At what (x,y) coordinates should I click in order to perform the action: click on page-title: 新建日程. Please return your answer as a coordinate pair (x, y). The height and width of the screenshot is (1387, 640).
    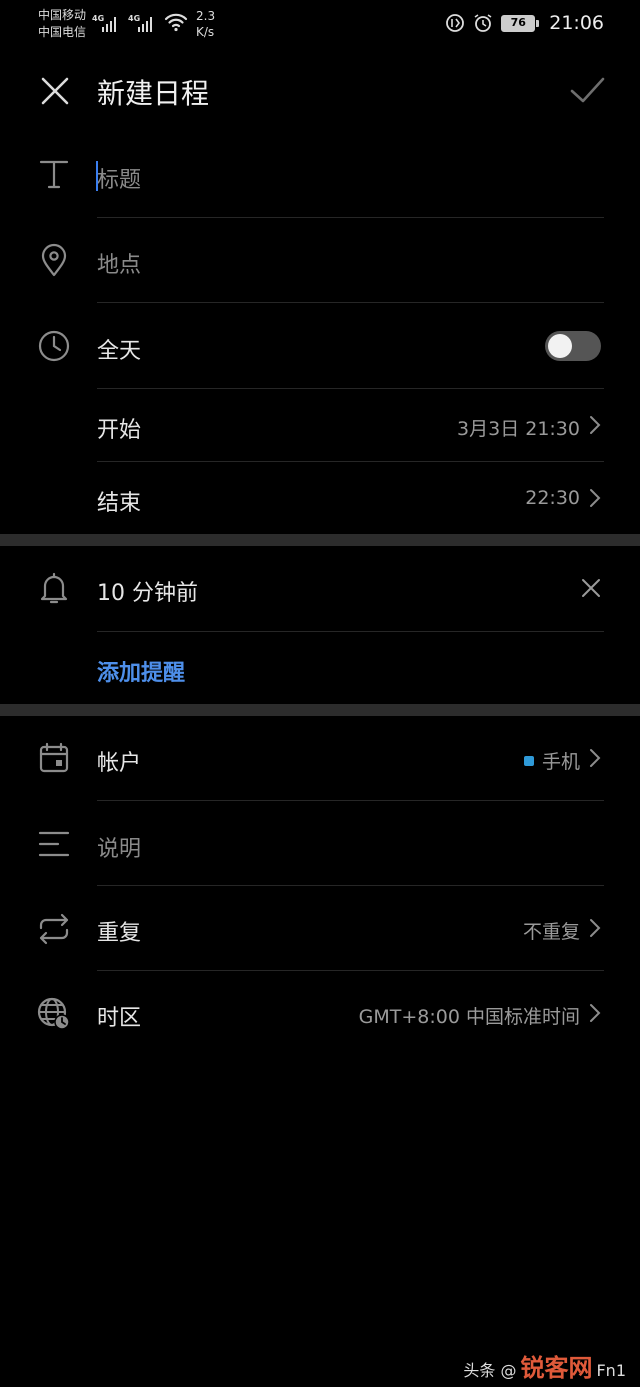
    Looking at the image, I should click on (153, 93).